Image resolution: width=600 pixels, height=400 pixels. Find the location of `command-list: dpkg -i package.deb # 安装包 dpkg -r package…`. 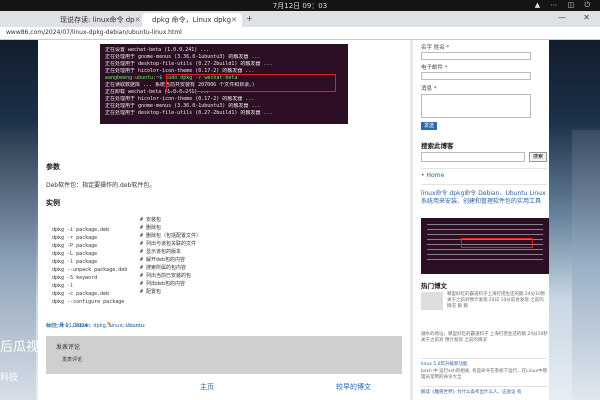

command-list: dpkg -i package.deb # 安装包 dpkg -r package… is located at coordinates (152, 260).